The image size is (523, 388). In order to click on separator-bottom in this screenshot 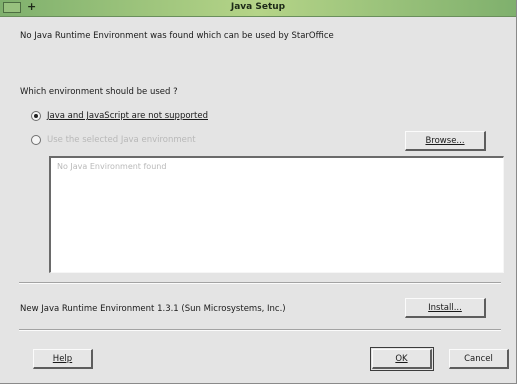, I will do `click(260, 330)`.